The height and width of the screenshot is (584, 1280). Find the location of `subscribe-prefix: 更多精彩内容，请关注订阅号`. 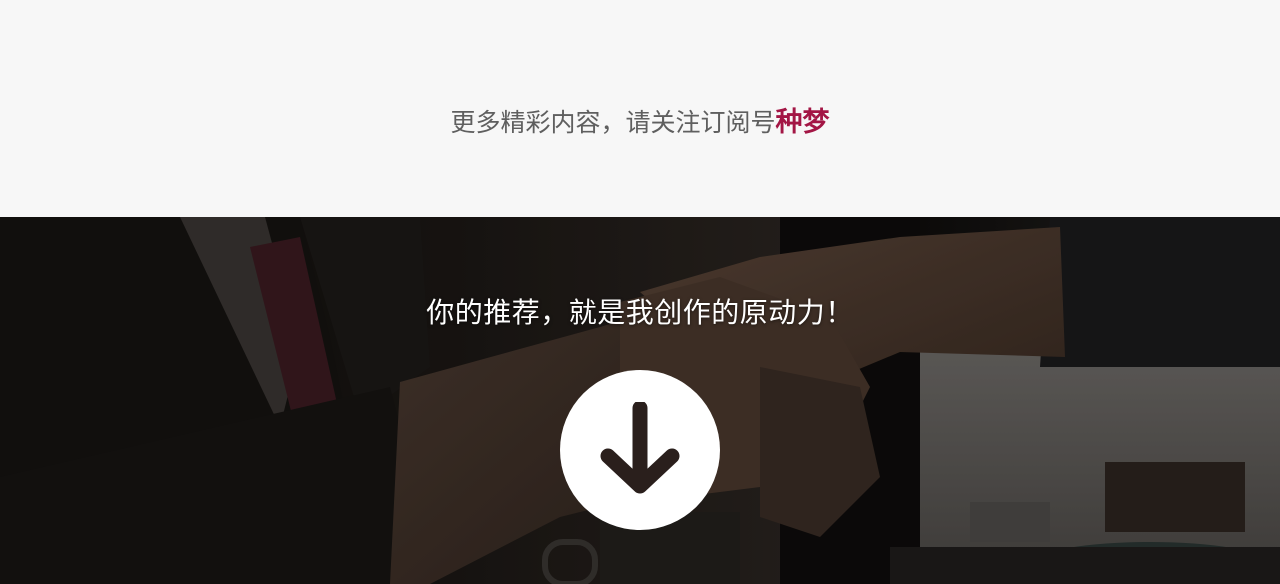

subscribe-prefix: 更多精彩内容，请关注订阅号 is located at coordinates (613, 122).